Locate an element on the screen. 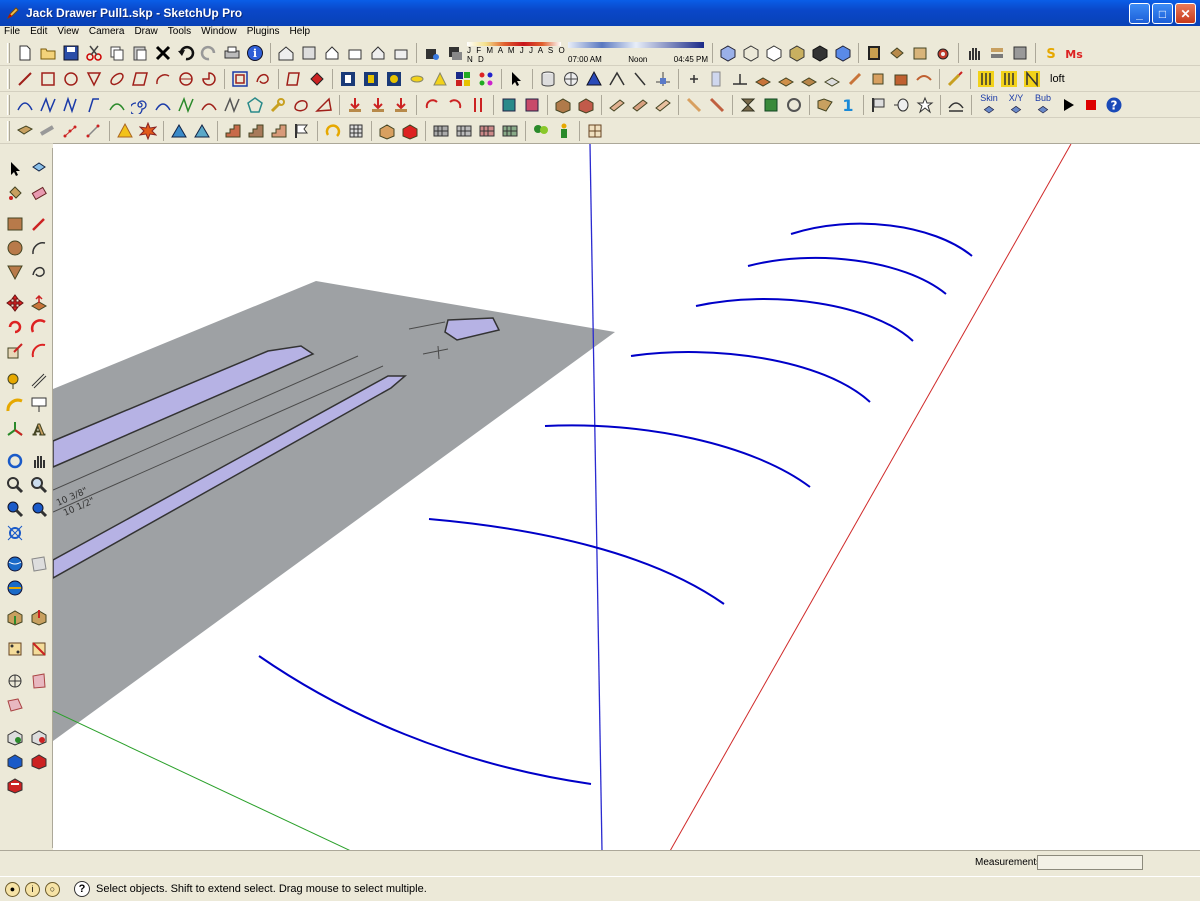 Image resolution: width=1200 pixels, height=901 pixels. menu-tools: Tools is located at coordinates (179, 32).